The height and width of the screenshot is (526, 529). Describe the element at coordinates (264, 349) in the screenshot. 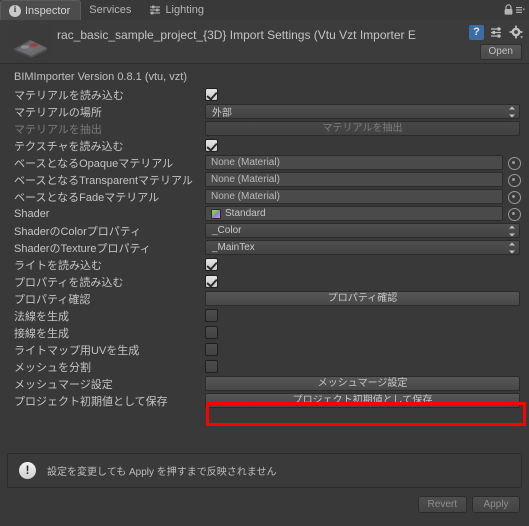

I see `row-generate-lightmap-uv: ライトマップ用UVを生成` at that location.